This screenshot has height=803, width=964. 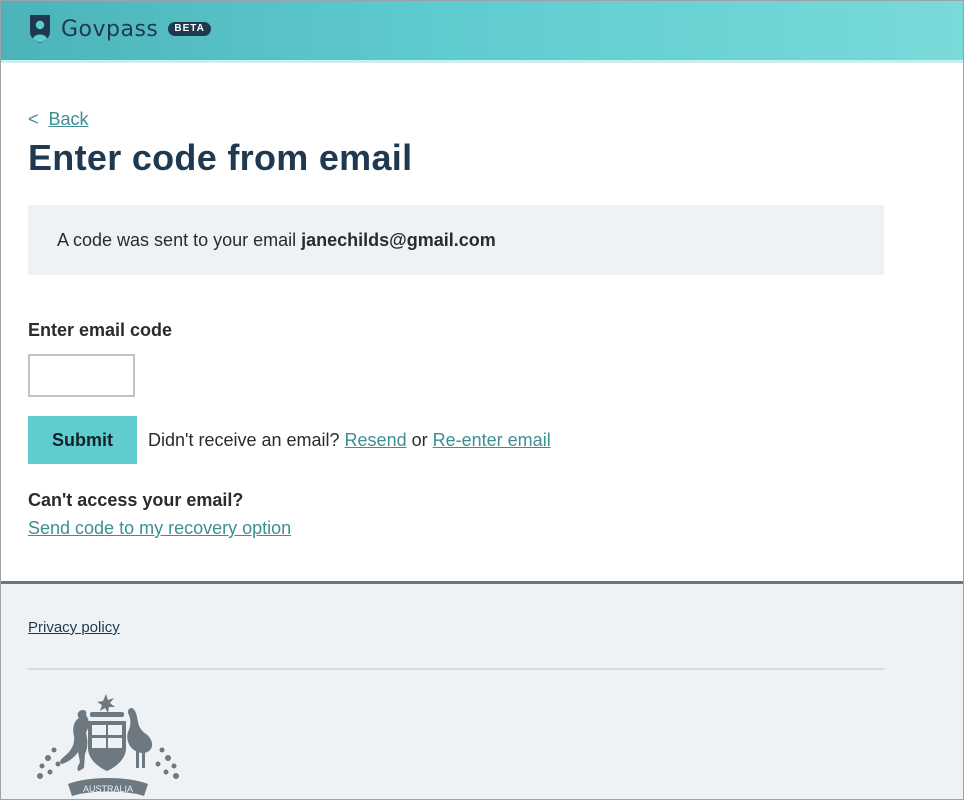 I want to click on no-email-prompt: Didn't receive an email?, so click(x=244, y=440).